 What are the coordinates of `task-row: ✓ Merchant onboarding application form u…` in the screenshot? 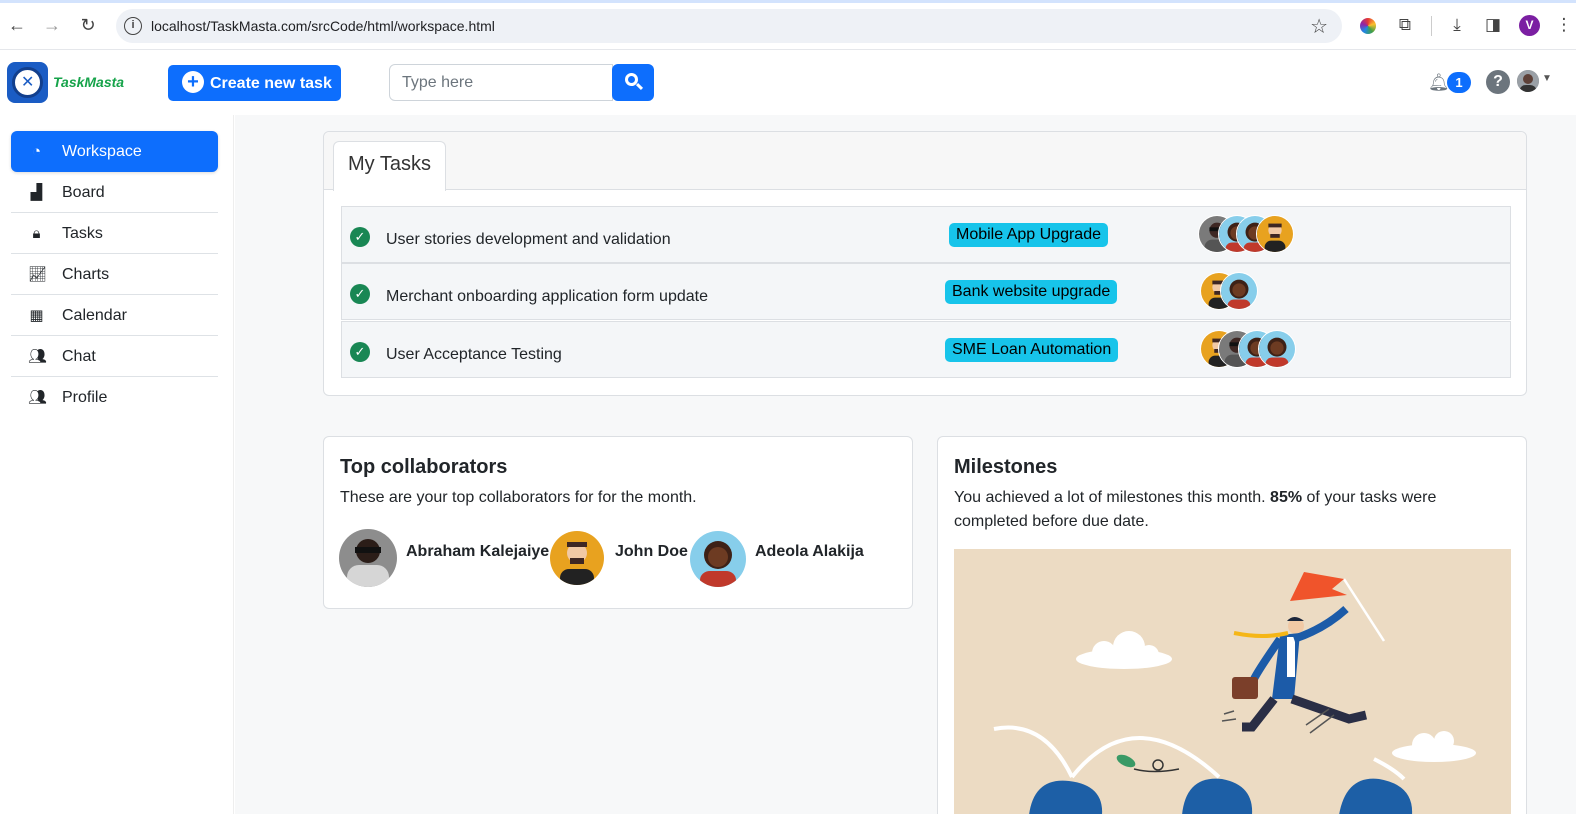 It's located at (926, 291).